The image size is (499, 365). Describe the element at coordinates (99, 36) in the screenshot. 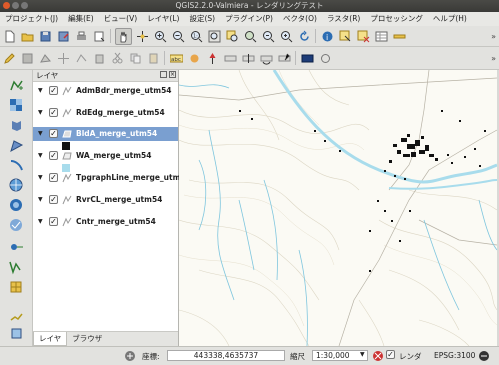

I see `composer-manager-icon` at that location.